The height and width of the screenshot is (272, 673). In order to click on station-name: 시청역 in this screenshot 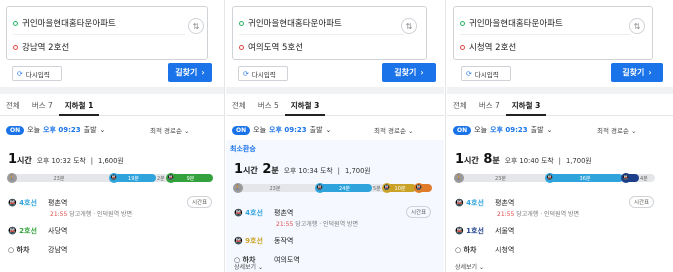, I will do `click(505, 250)`.